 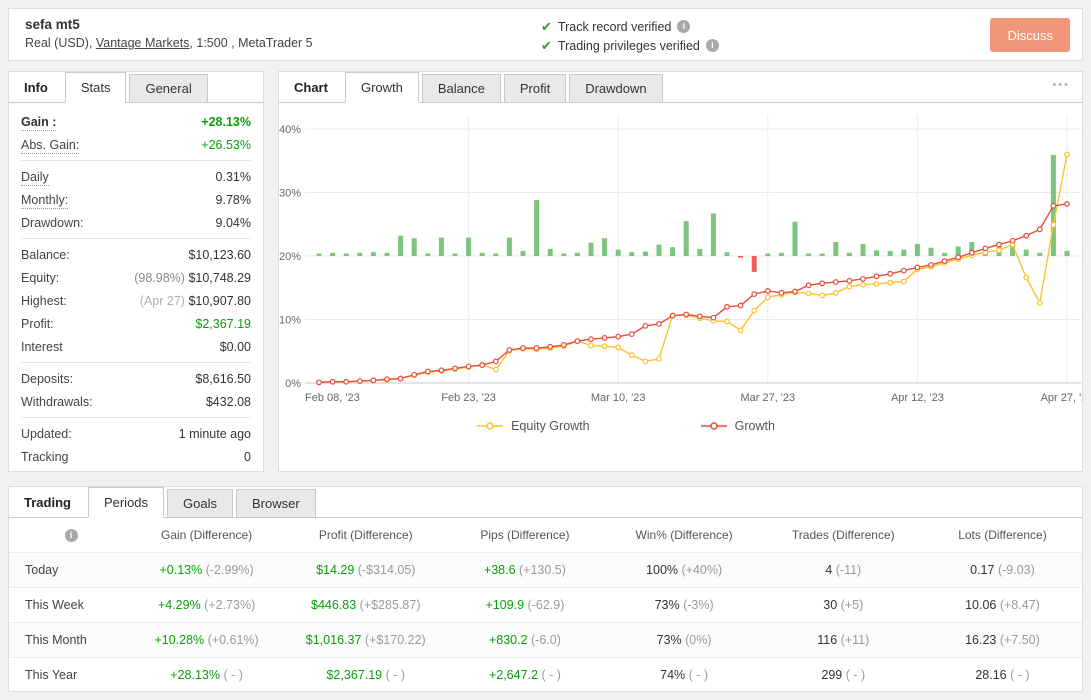 What do you see at coordinates (233, 176) in the screenshot?
I see `stat-value: 0.31%` at bounding box center [233, 176].